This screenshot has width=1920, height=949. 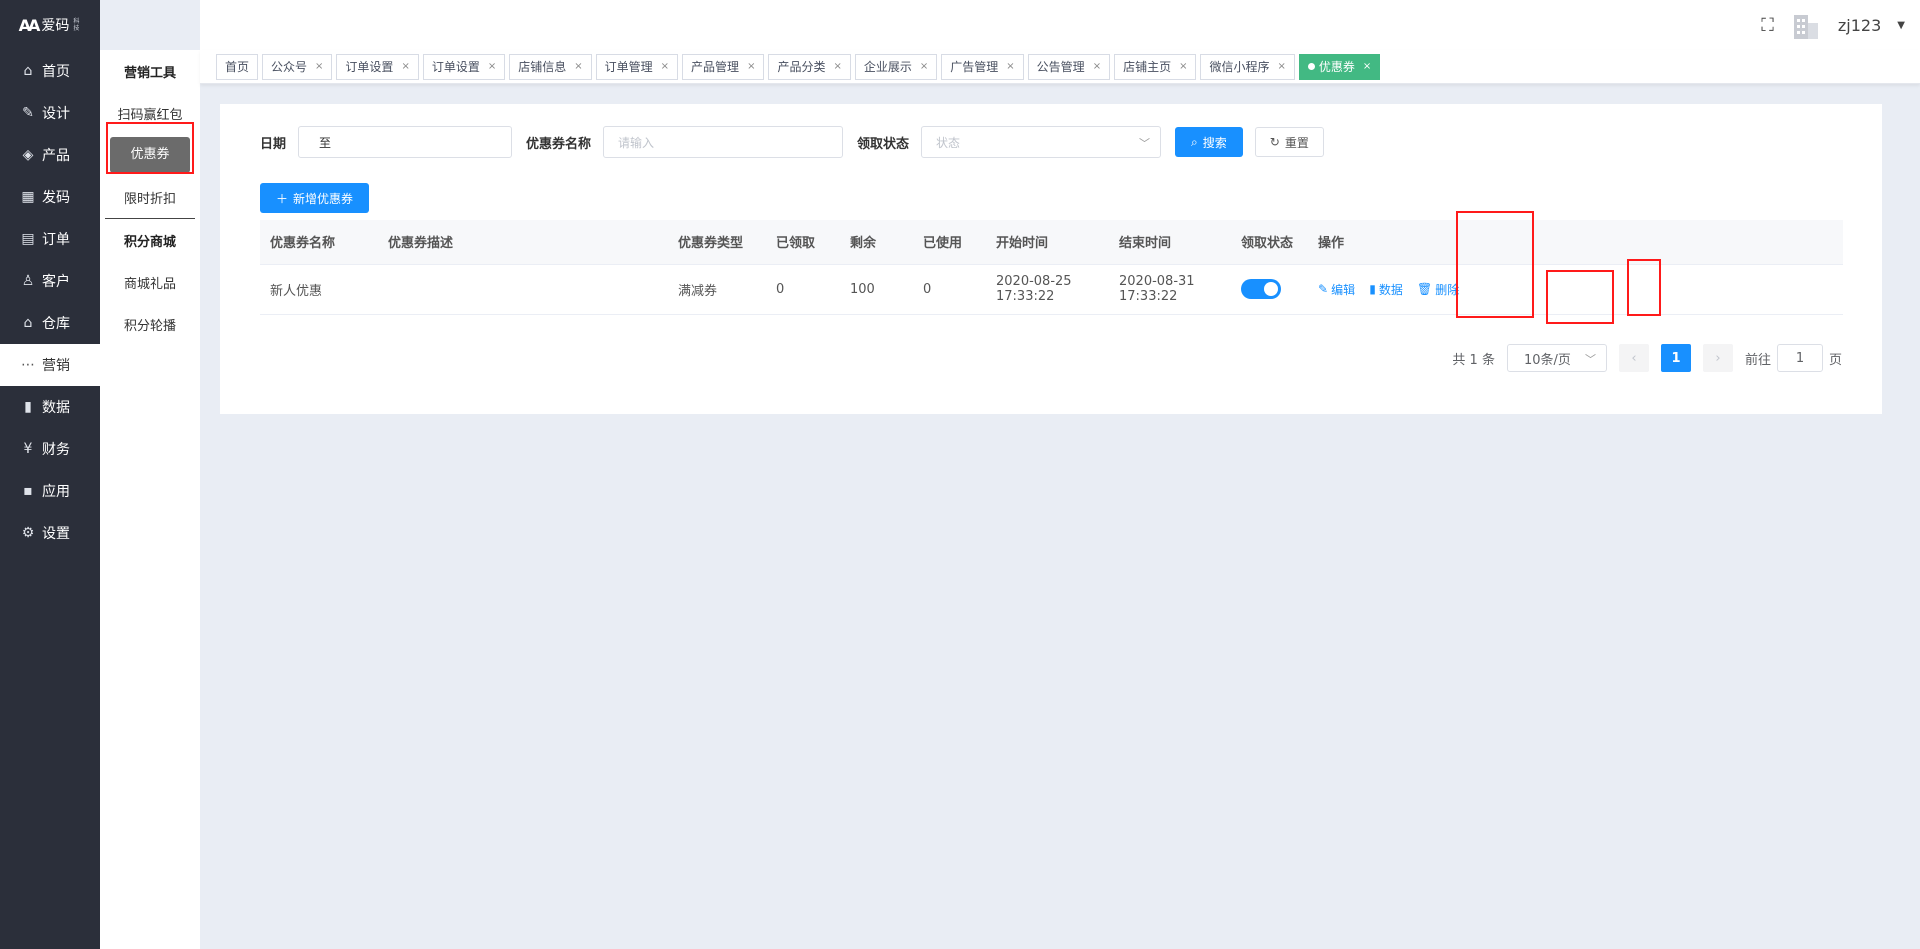 I want to click on status-placeholder: 状态, so click(x=948, y=142).